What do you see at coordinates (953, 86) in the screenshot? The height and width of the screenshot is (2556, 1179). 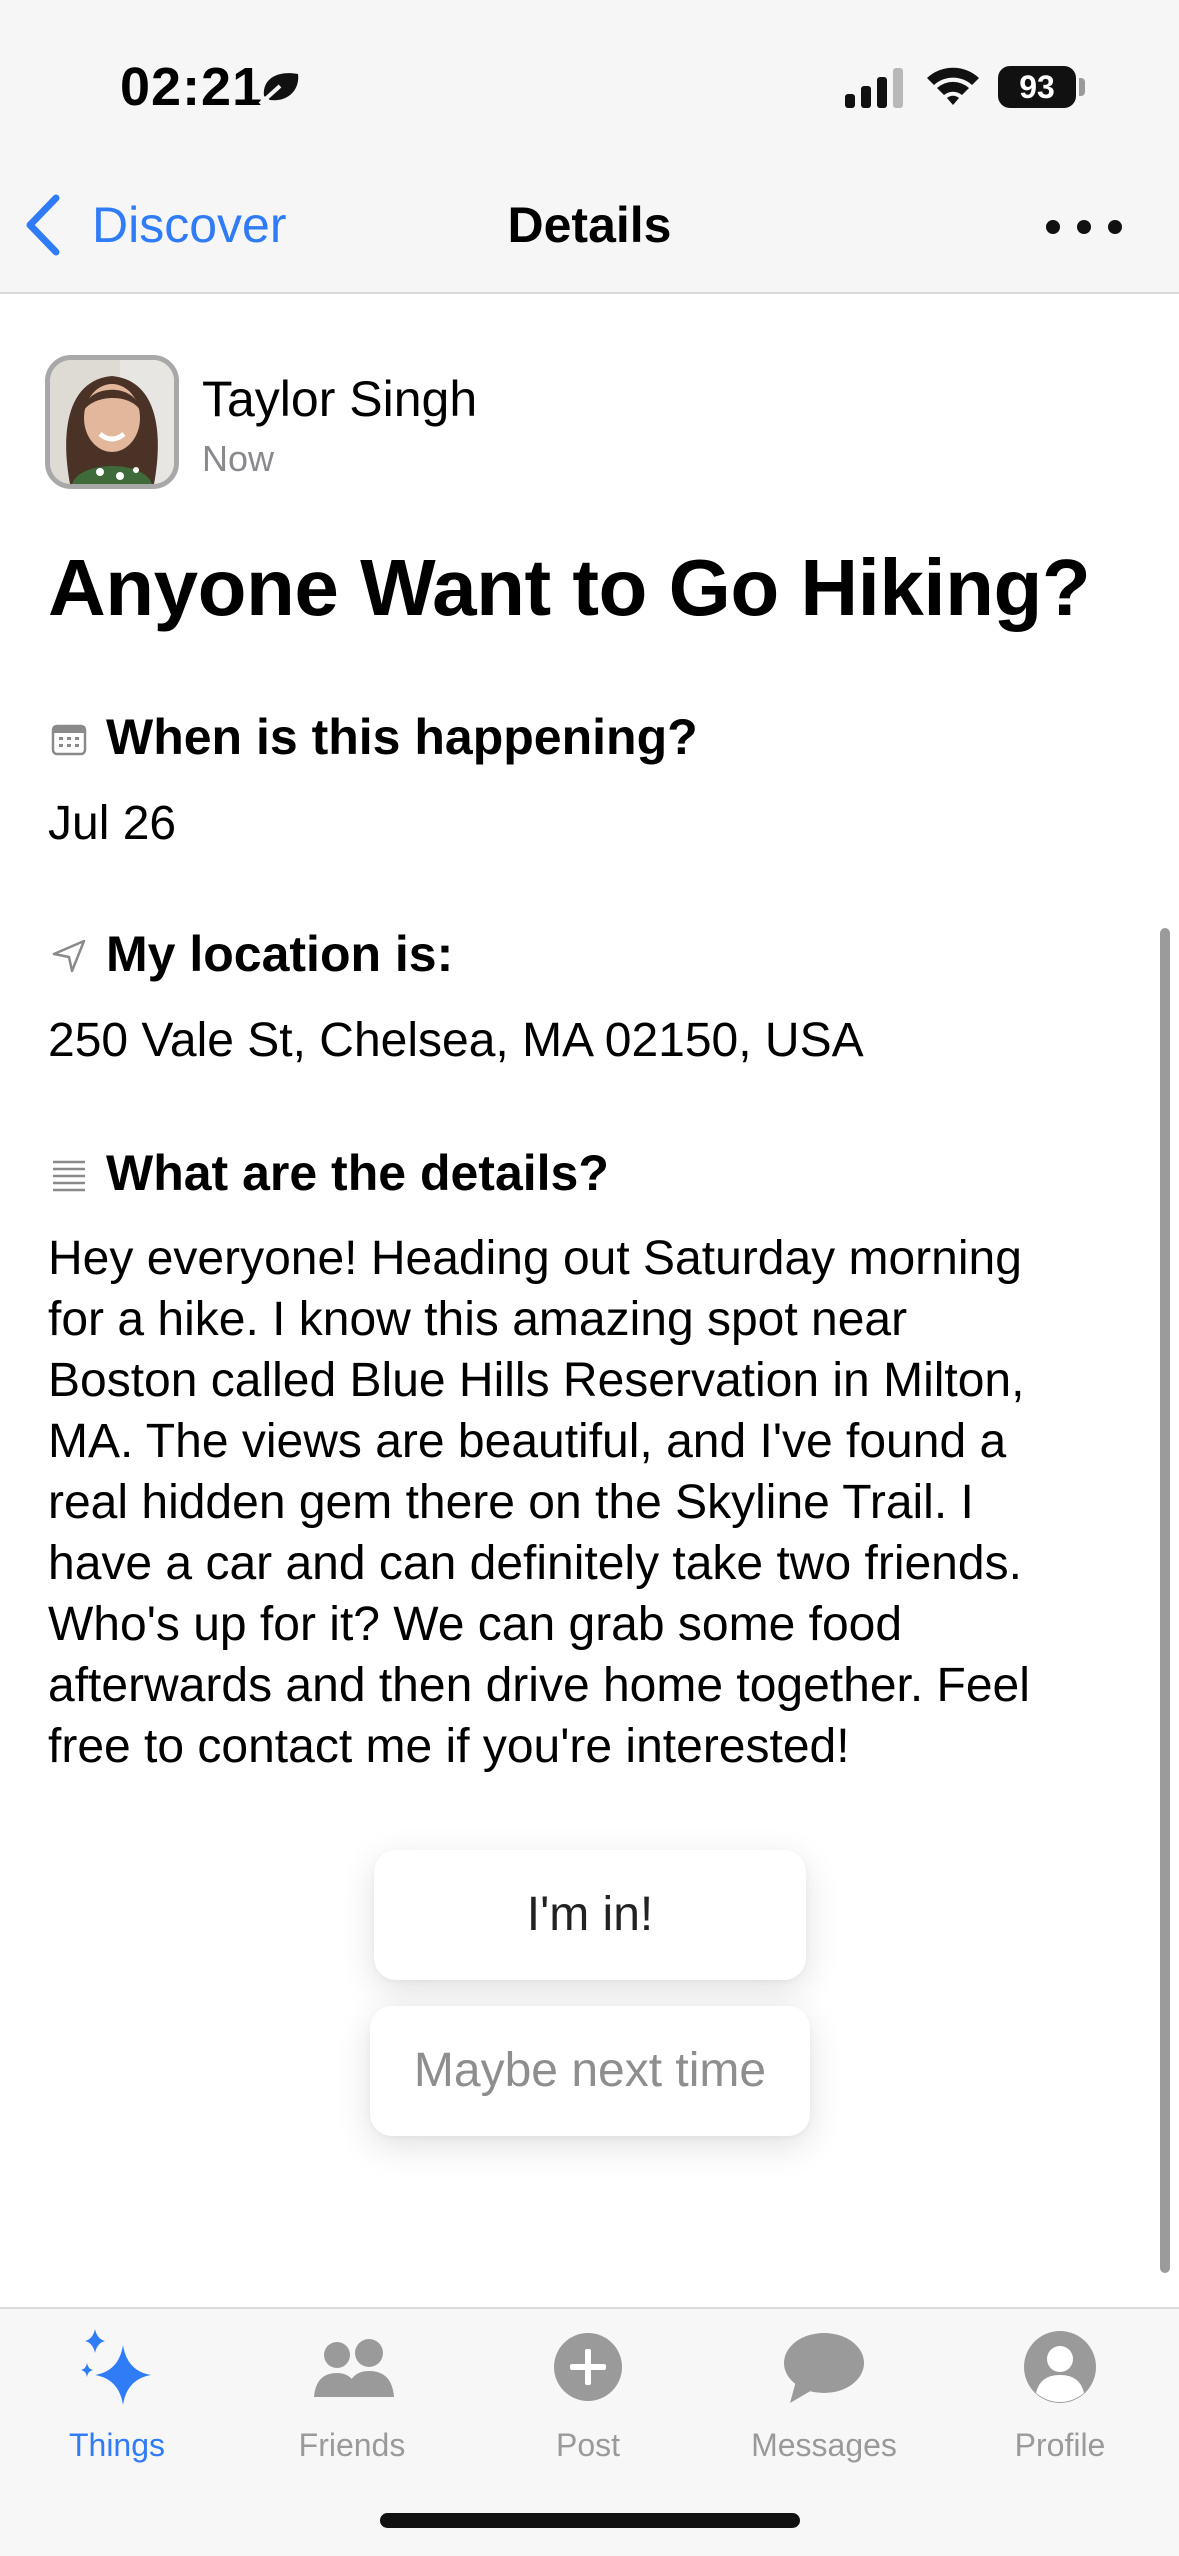 I see `wifi-icon` at bounding box center [953, 86].